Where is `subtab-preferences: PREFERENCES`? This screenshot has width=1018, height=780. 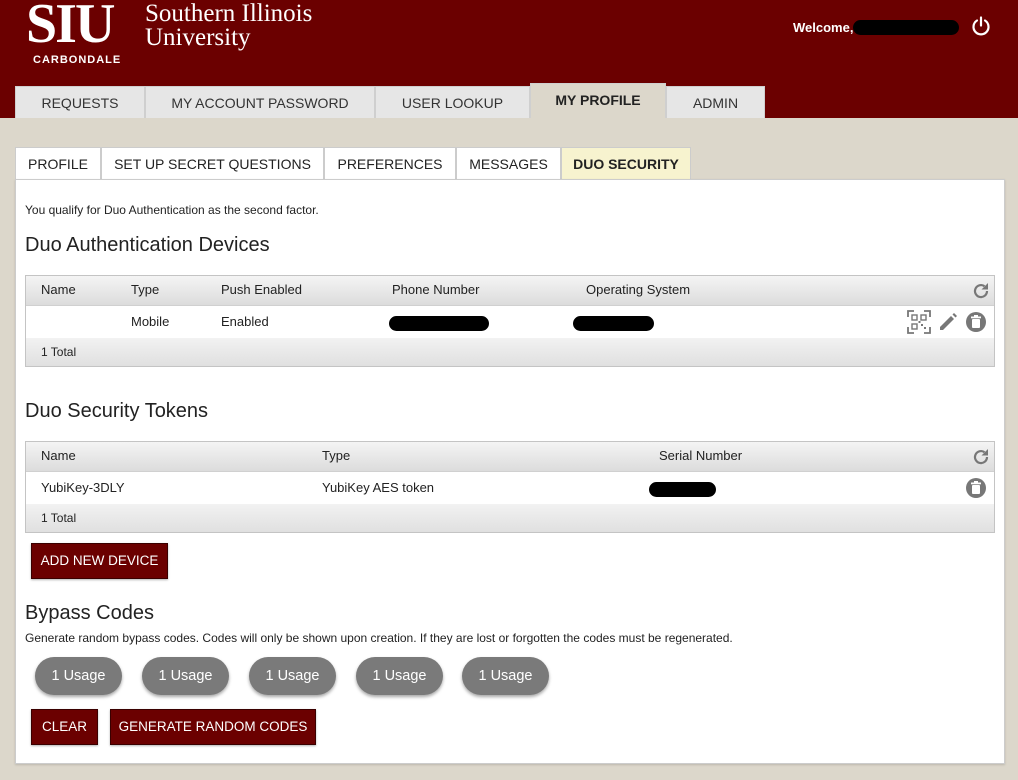
subtab-preferences: PREFERENCES is located at coordinates (390, 163).